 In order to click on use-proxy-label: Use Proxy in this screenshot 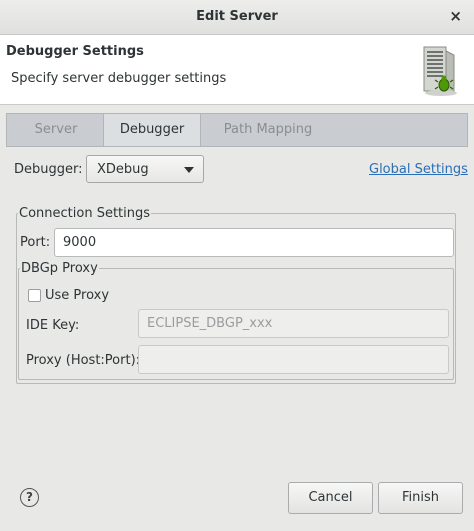, I will do `click(77, 295)`.